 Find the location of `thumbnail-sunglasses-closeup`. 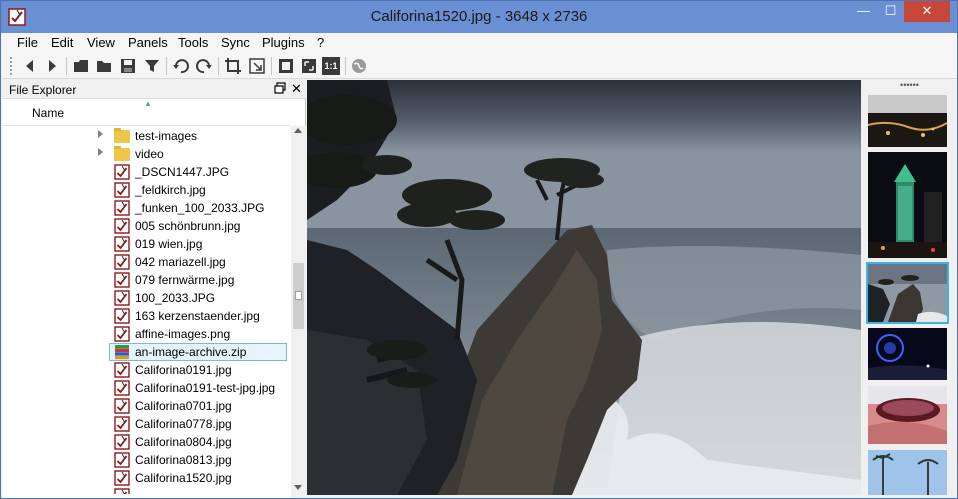

thumbnail-sunglasses-closeup is located at coordinates (907, 415).